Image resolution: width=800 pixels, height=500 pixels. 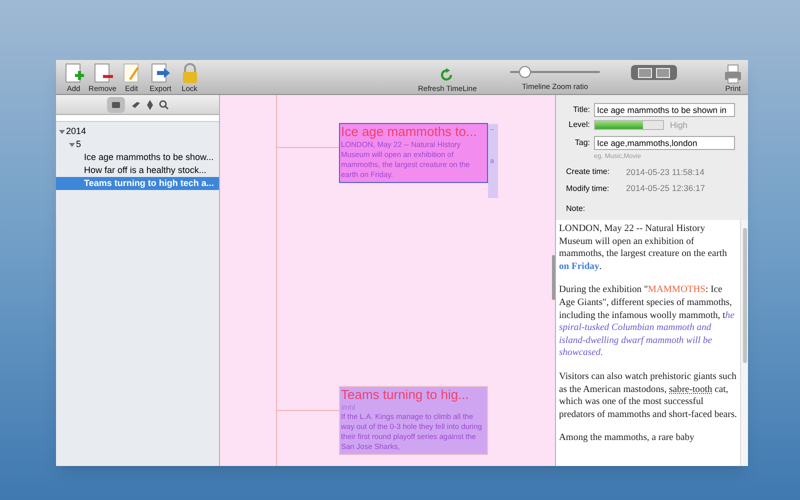 I want to click on tag-icon, so click(x=135, y=104).